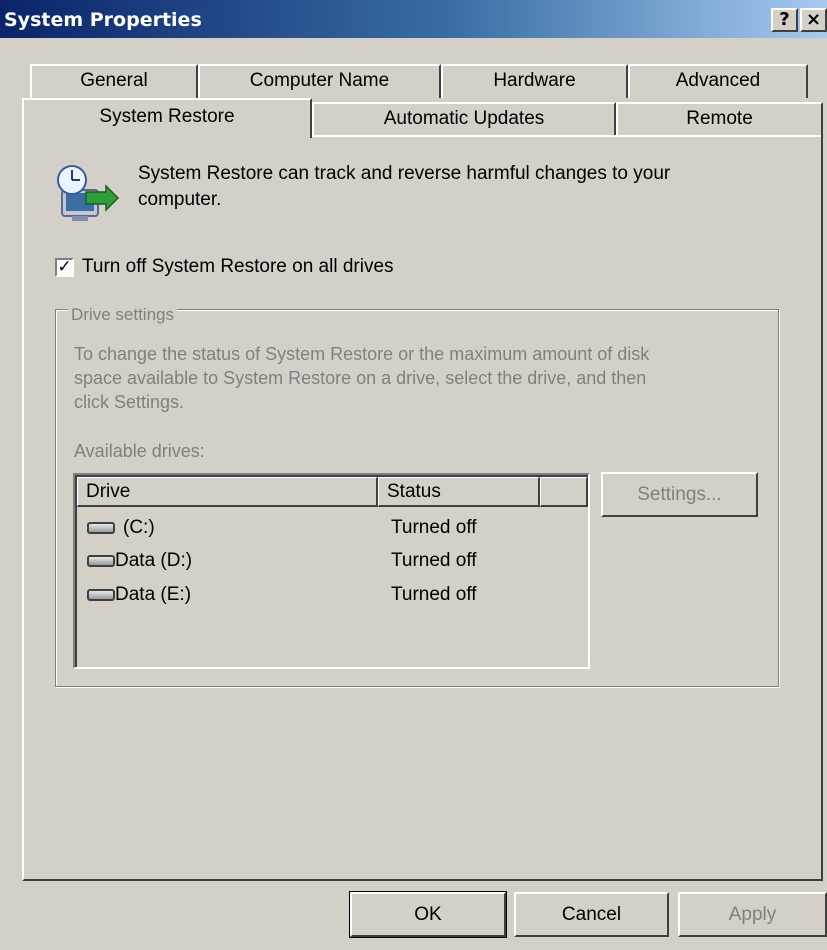 The height and width of the screenshot is (950, 827). I want to click on drive-name: (C:), so click(139, 527).